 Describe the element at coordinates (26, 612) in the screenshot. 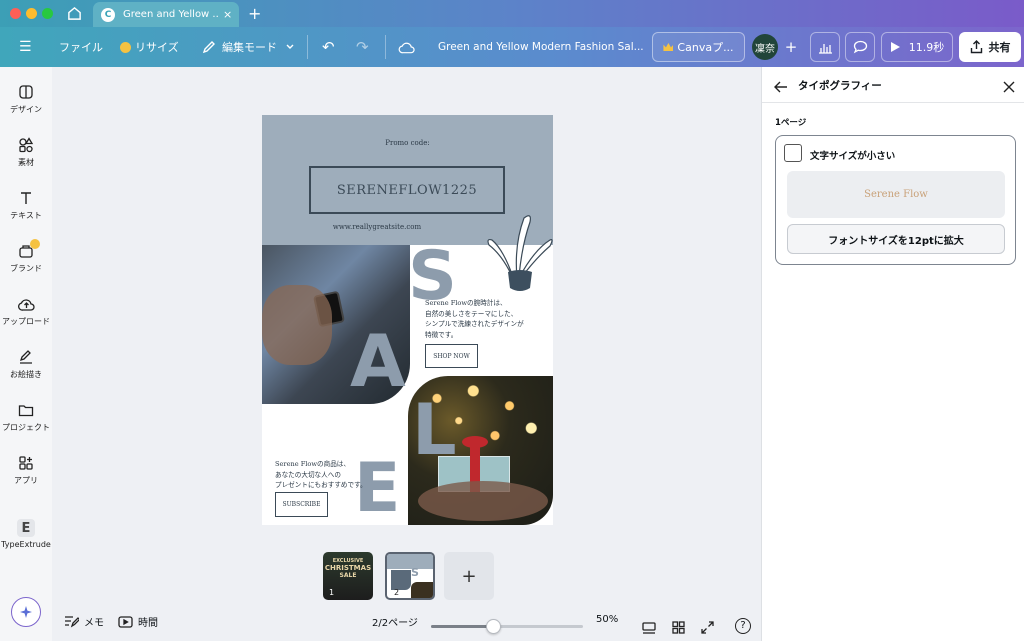

I see `magic-assistant-button` at that location.